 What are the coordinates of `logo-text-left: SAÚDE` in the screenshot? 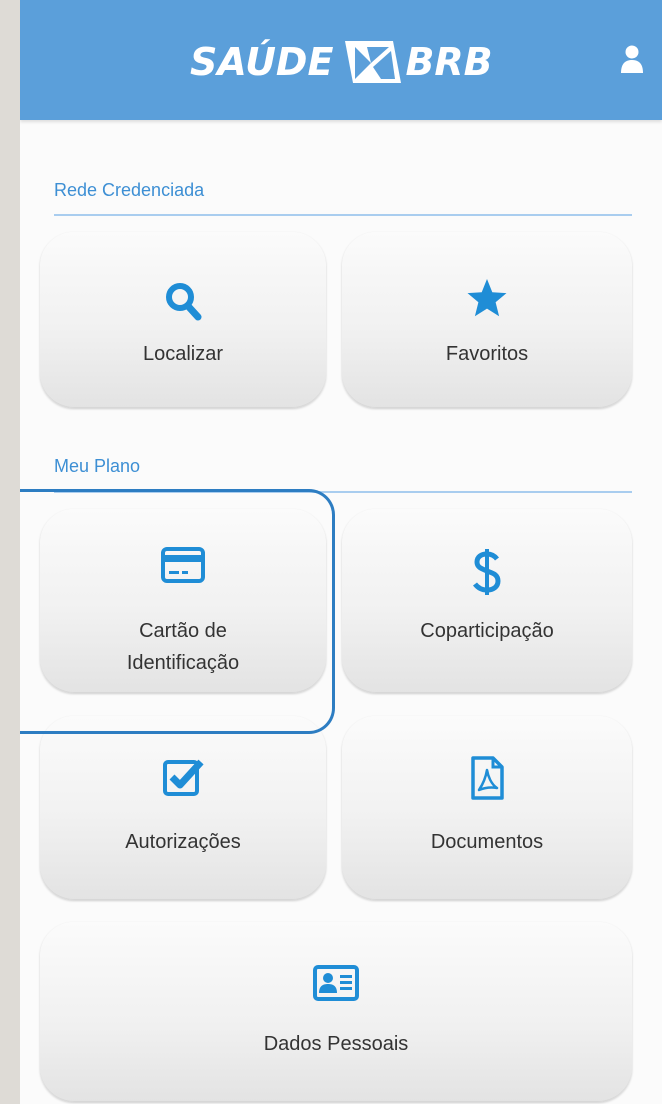 It's located at (262, 62).